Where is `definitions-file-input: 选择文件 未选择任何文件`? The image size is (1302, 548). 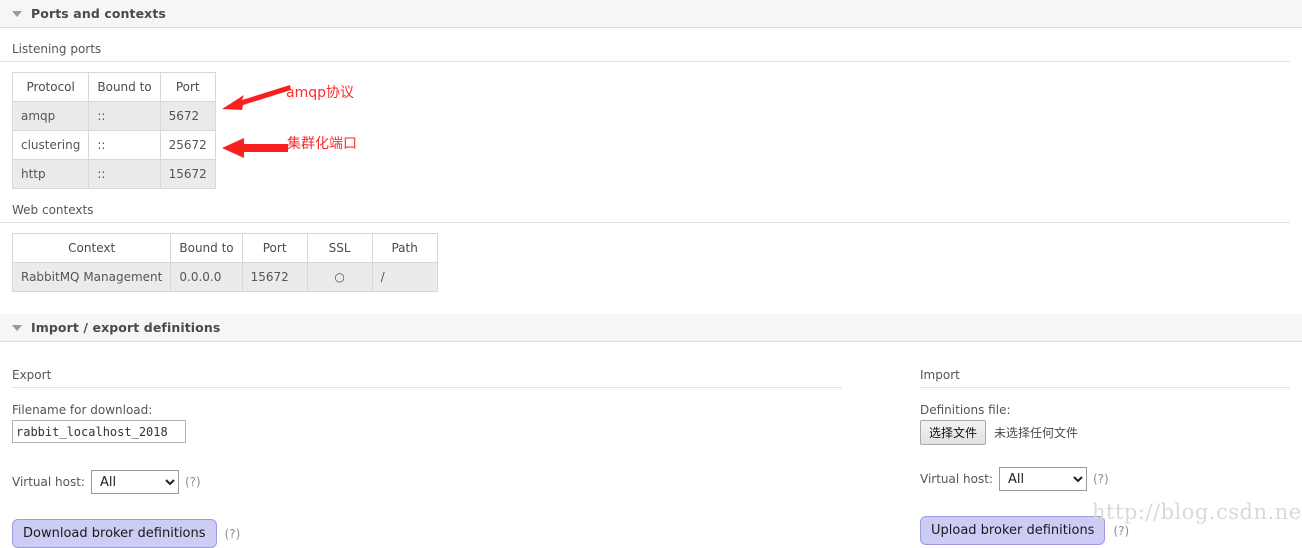 definitions-file-input: 选择文件 未选择任何文件 is located at coordinates (1105, 432).